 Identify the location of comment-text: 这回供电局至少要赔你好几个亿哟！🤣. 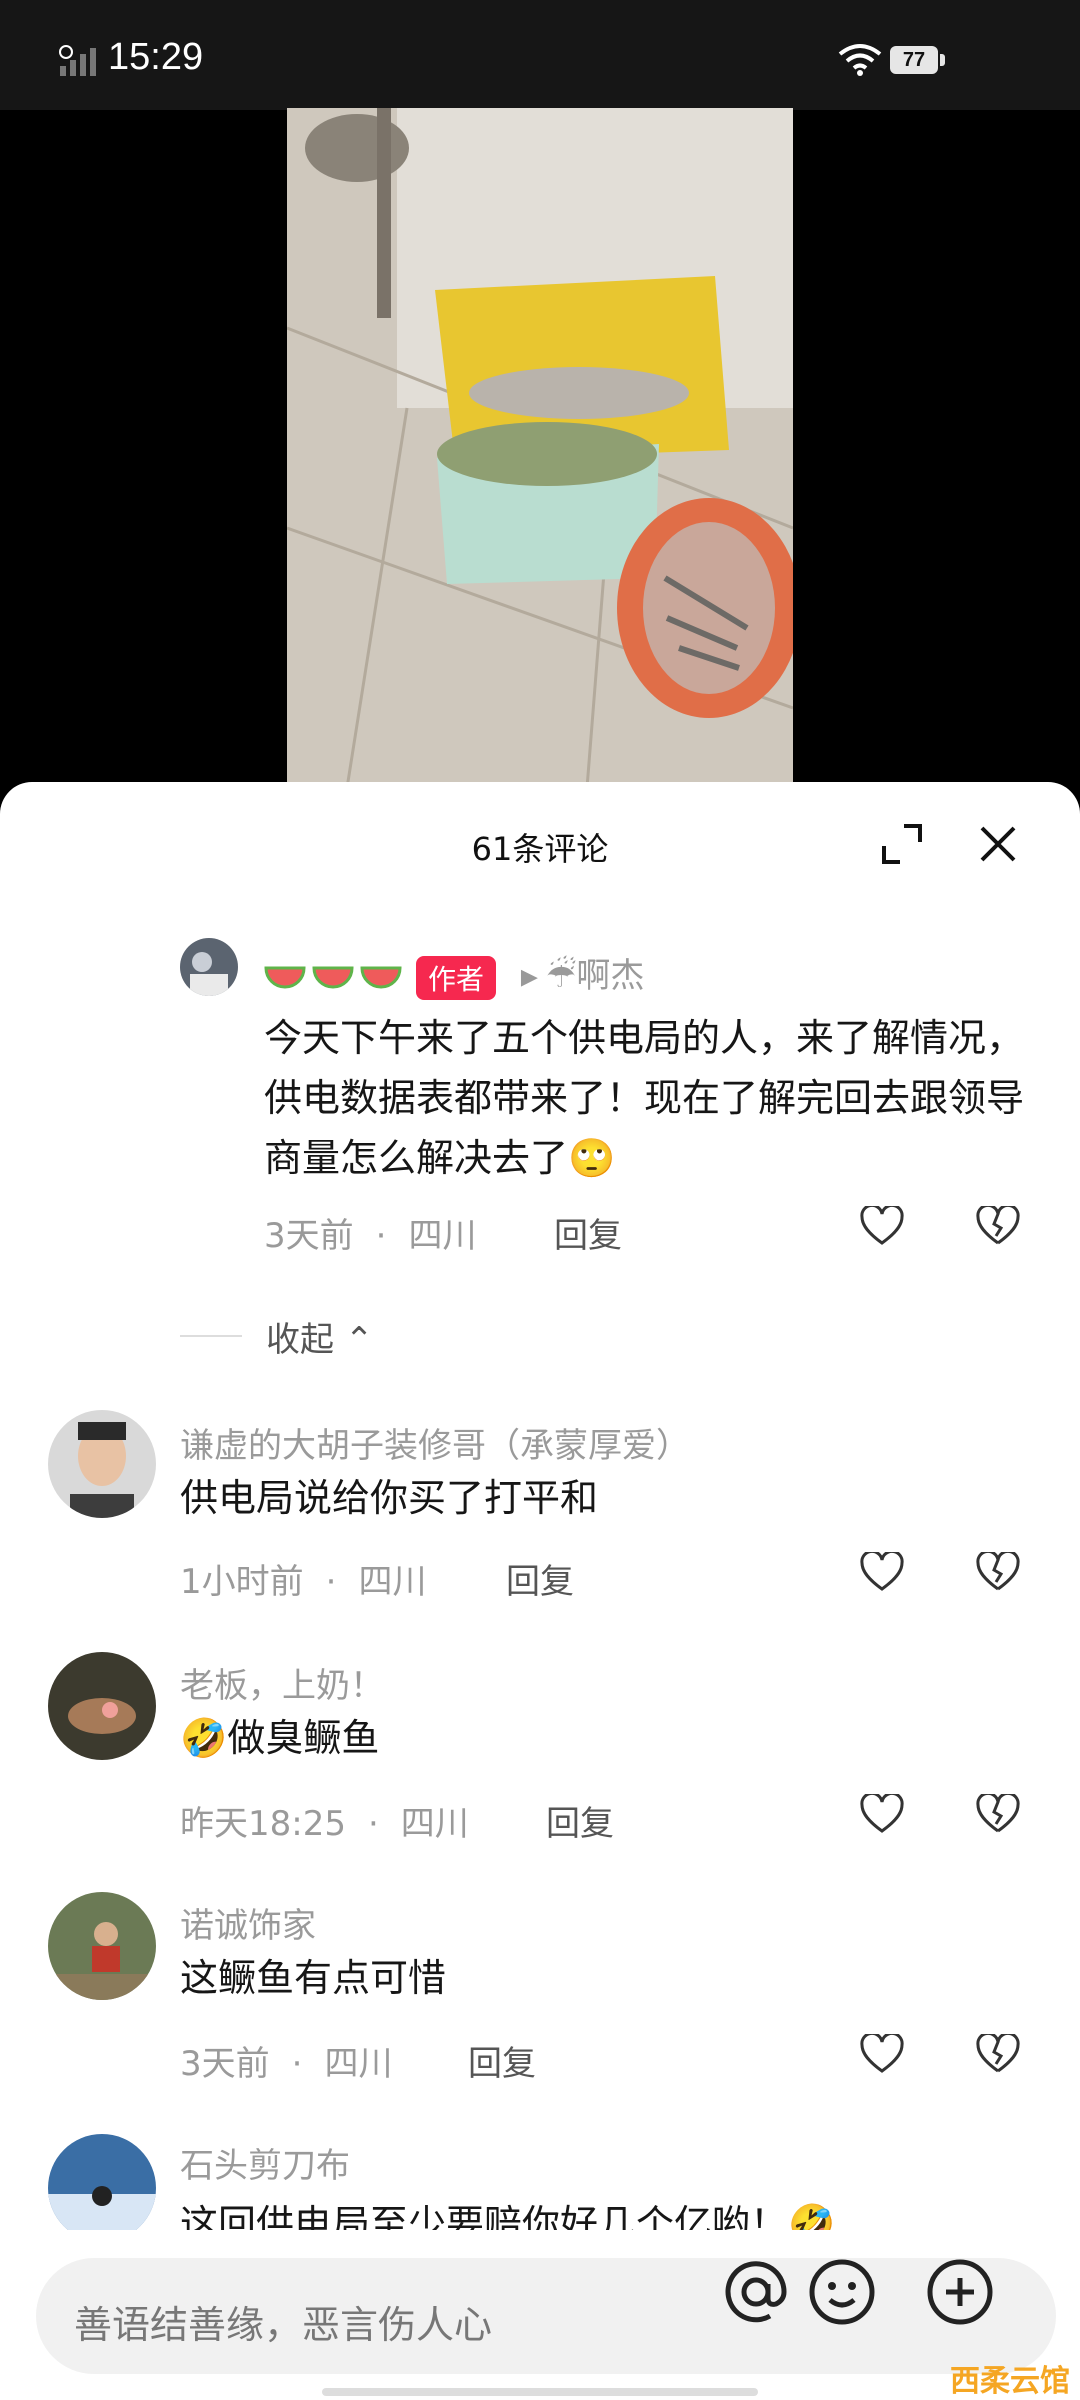
(508, 2216).